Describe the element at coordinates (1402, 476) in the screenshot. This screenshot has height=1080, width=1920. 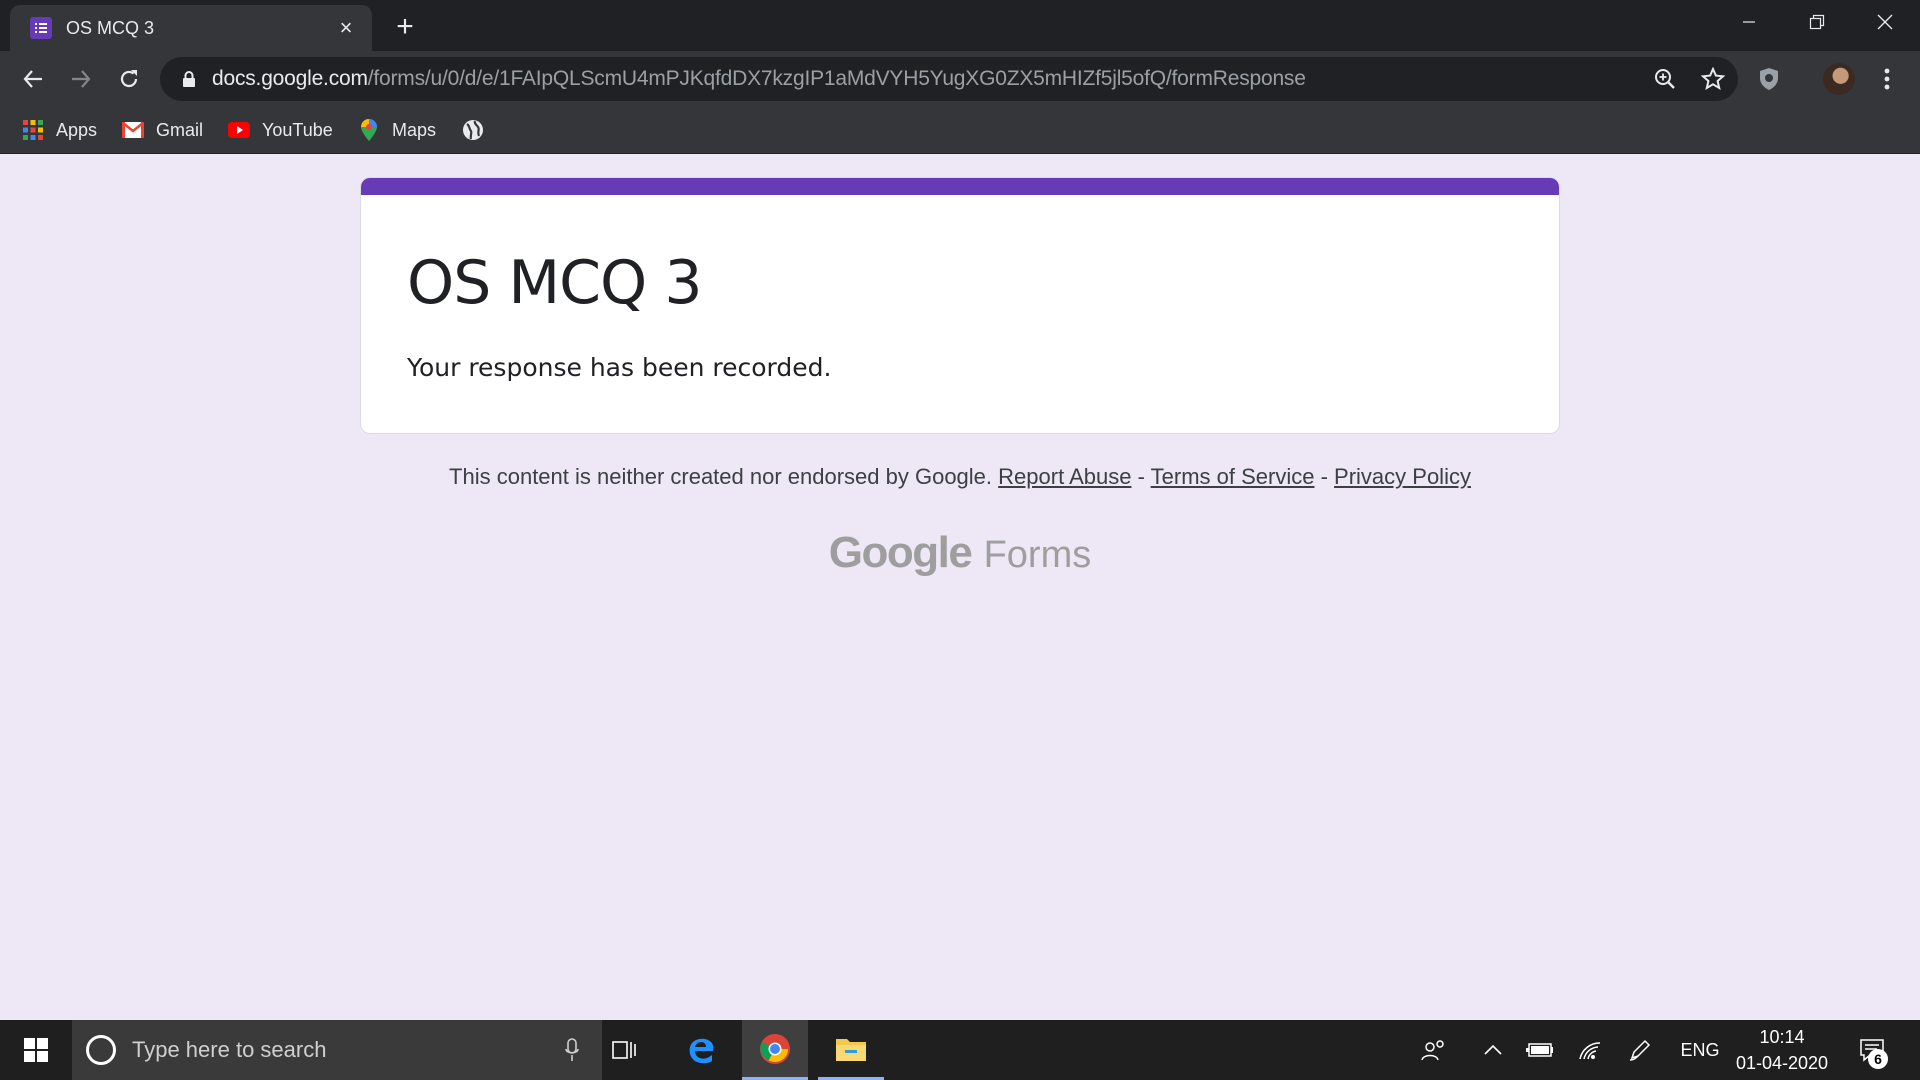
I see `privacy-policy-link: Privacy Policy` at that location.